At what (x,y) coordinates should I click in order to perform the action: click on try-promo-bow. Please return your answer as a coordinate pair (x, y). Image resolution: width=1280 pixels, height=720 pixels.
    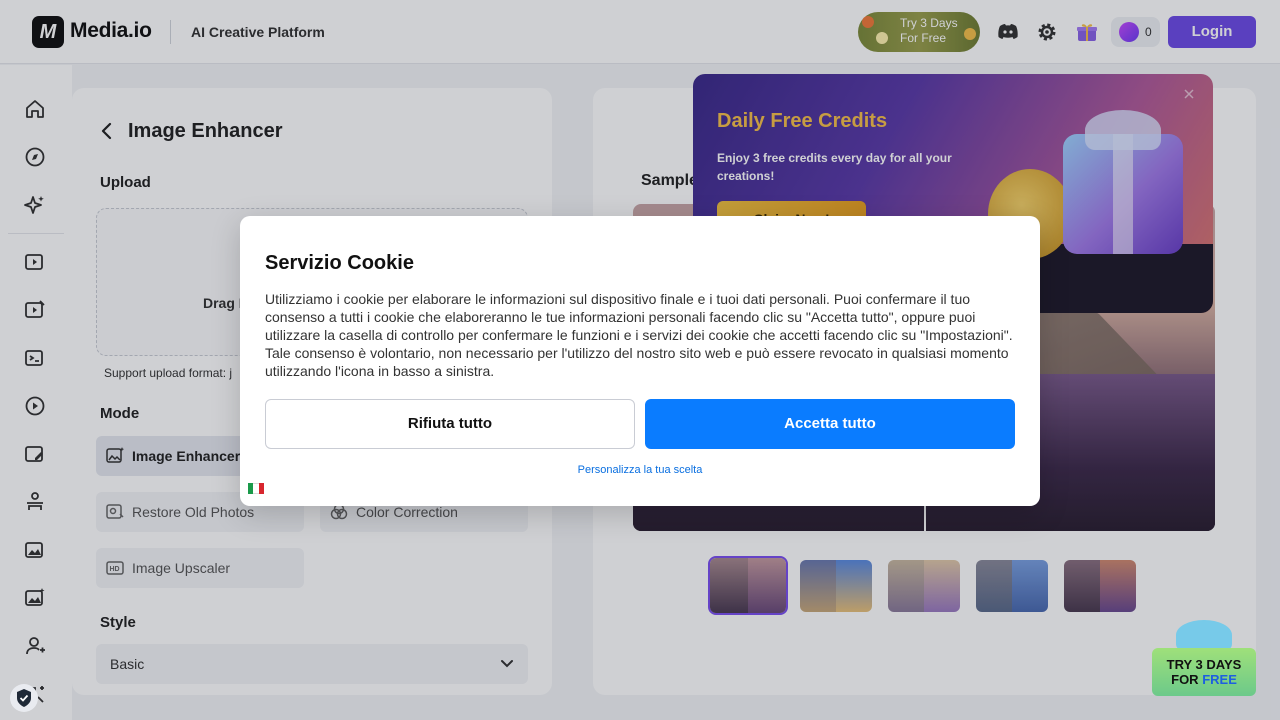
    Looking at the image, I should click on (1204, 635).